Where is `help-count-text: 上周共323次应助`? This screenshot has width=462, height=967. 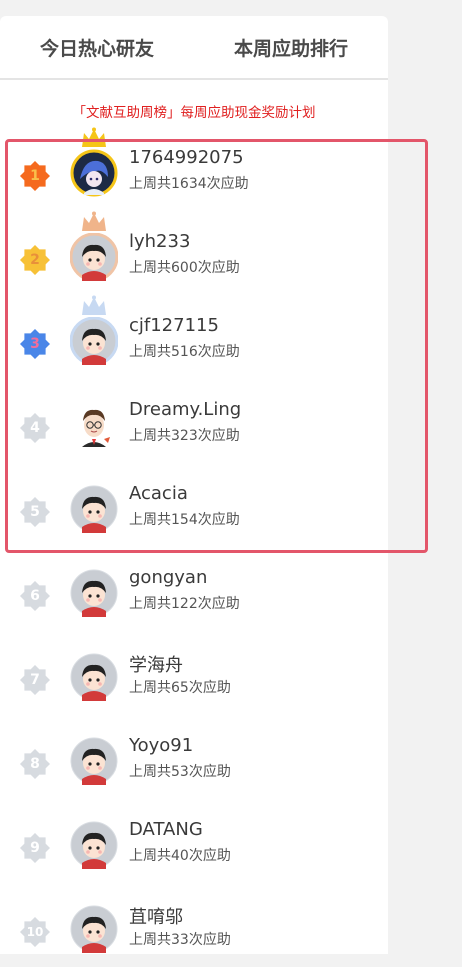
help-count-text: 上周共323次应助 is located at coordinates (184, 436).